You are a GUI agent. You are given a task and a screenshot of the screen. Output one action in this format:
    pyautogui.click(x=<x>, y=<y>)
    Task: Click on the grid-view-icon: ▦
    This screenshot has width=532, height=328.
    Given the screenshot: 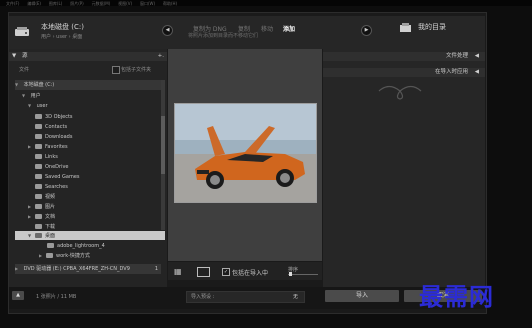 What is the action you would take?
    pyautogui.click(x=178, y=271)
    